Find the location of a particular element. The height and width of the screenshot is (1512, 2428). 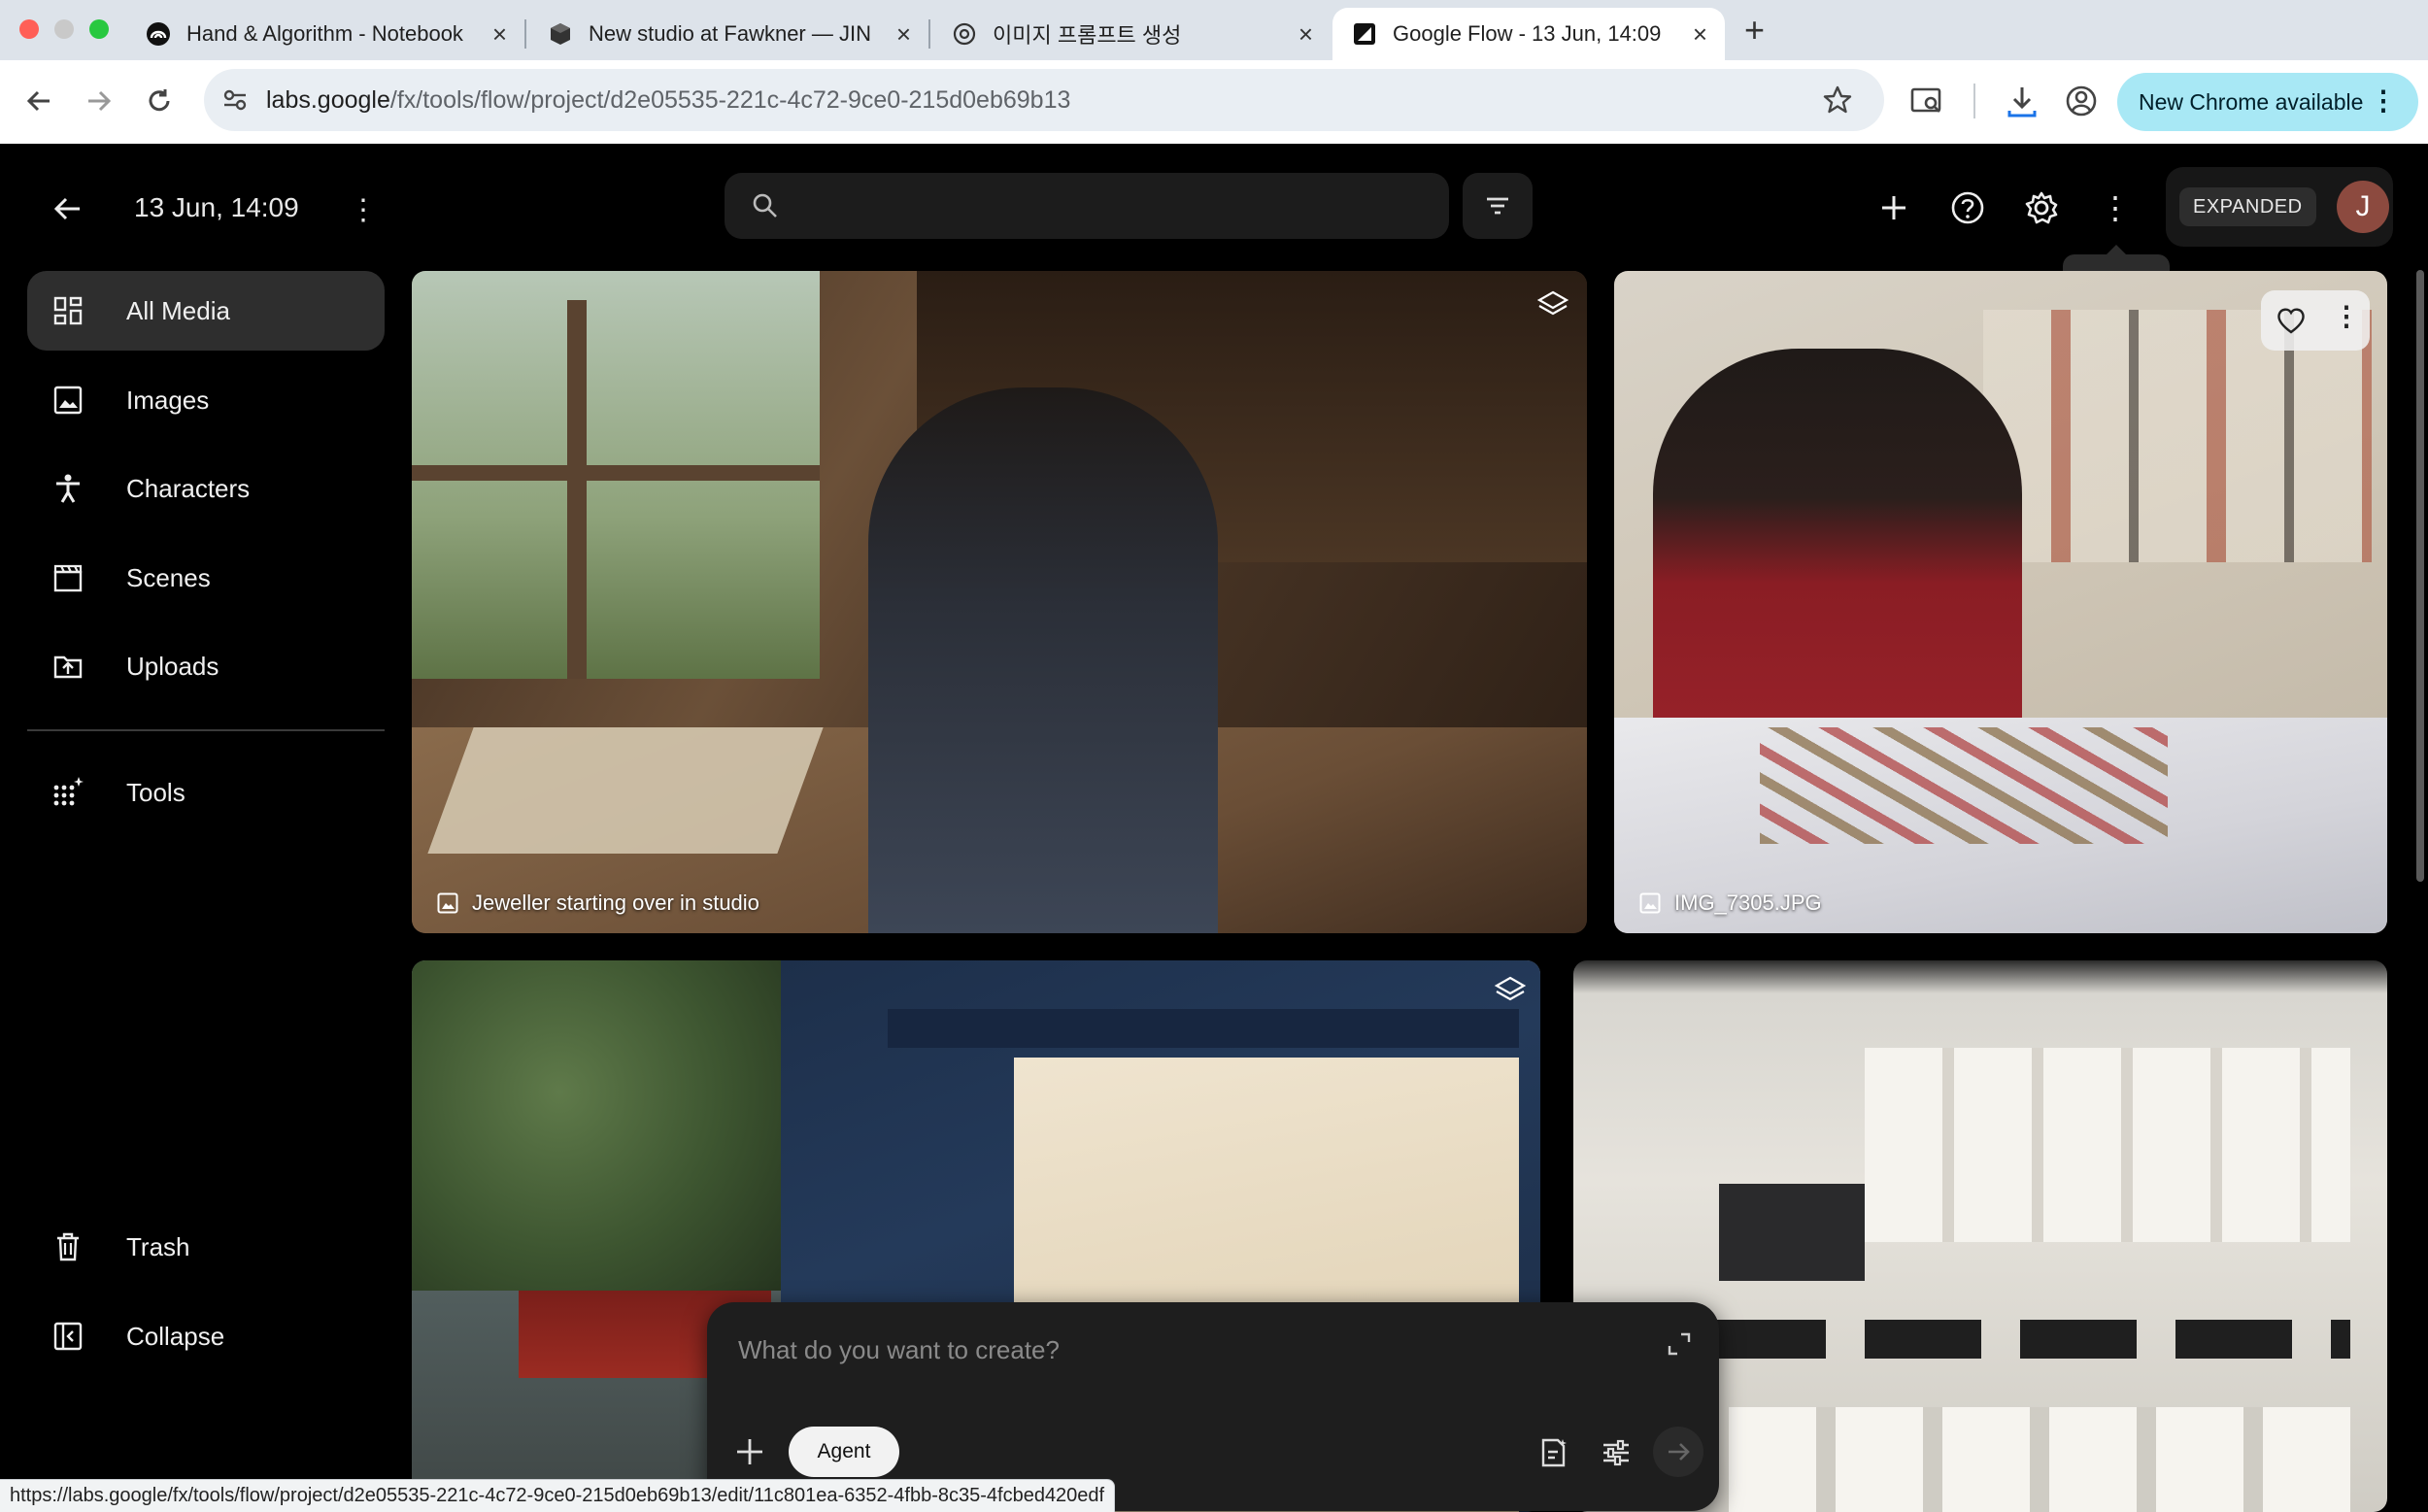

gear-icon is located at coordinates (2041, 207).